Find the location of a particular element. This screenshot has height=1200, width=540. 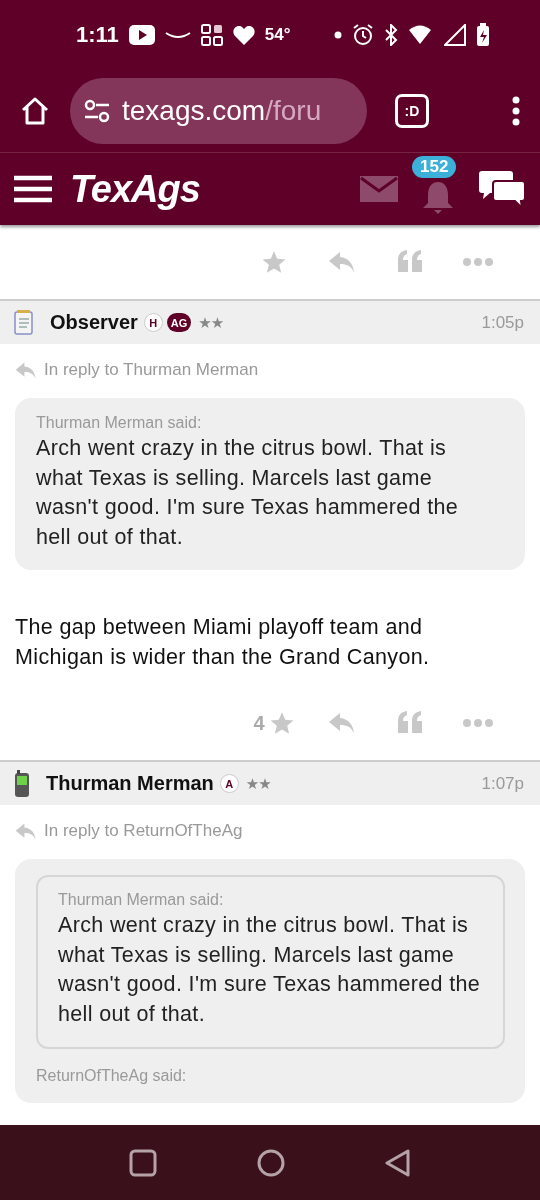

dot-icon is located at coordinates (338, 35).